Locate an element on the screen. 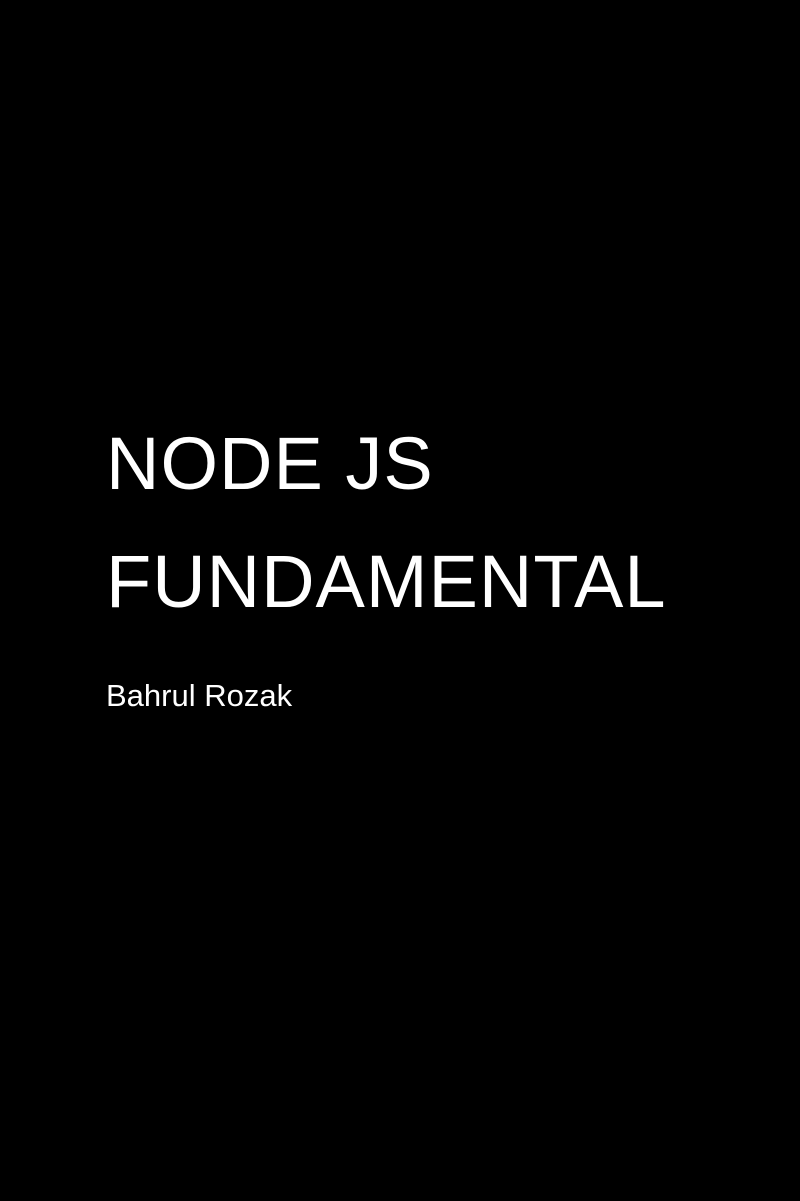 Image resolution: width=800 pixels, height=1201 pixels. author-name: Bahrul Rozak is located at coordinates (199, 695).